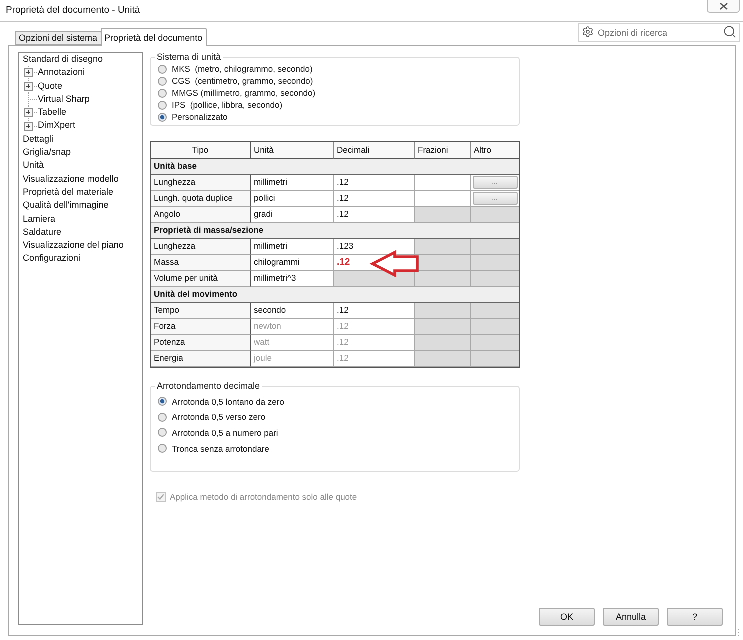 This screenshot has height=640, width=743. I want to click on tree-item: Configurazioni, so click(52, 259).